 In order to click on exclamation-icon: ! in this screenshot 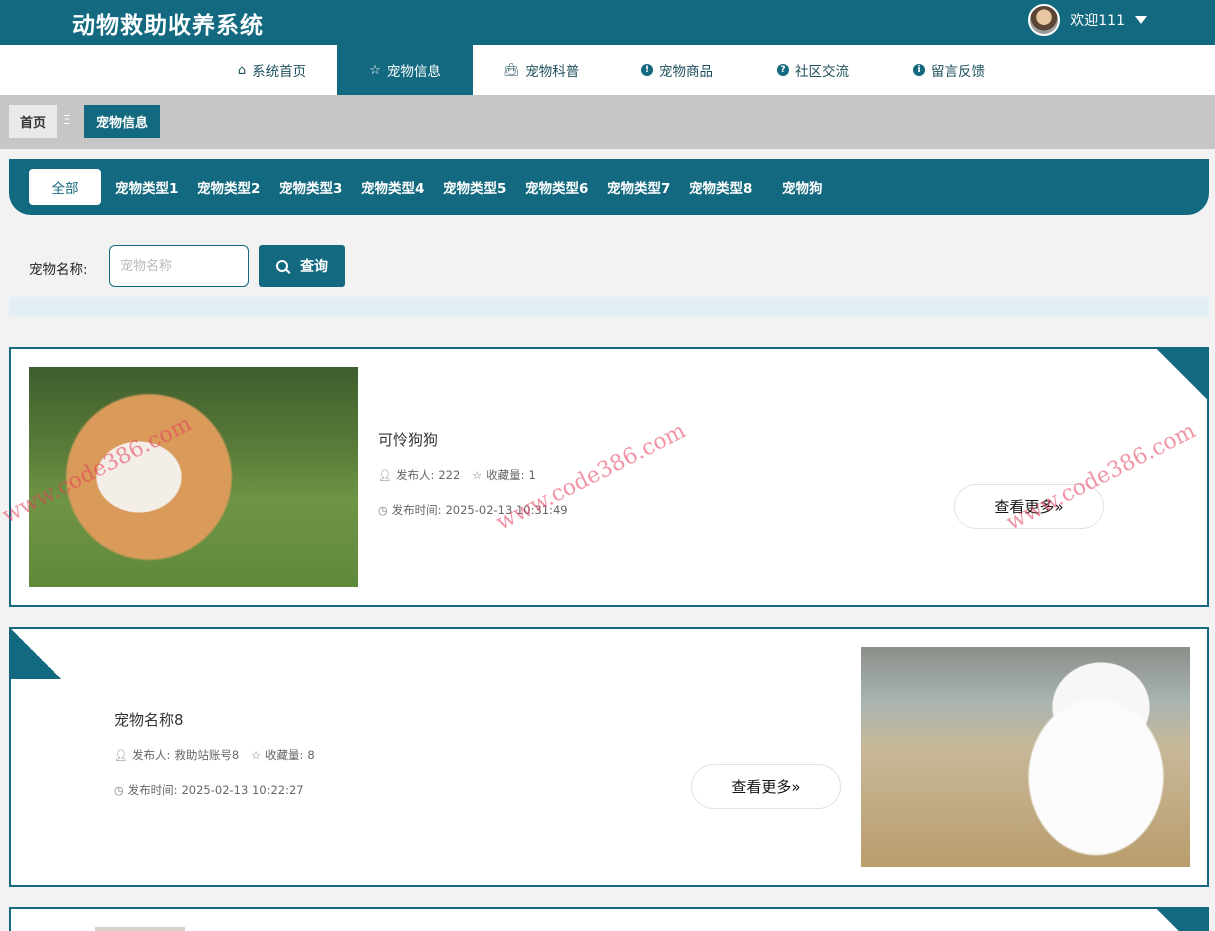, I will do `click(647, 70)`.